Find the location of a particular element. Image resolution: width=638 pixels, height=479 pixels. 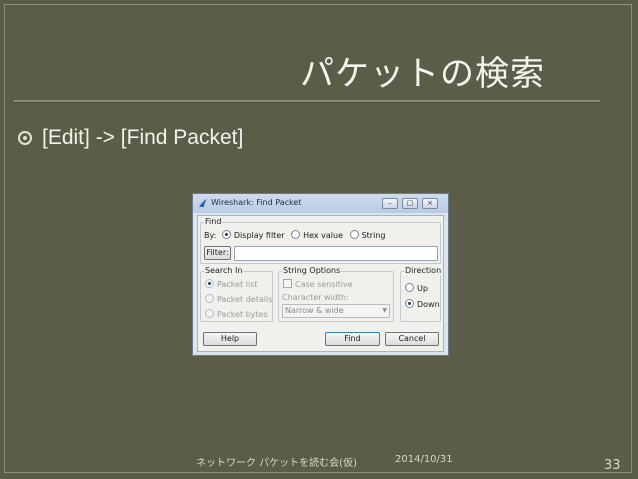

close-button: × is located at coordinates (430, 203).